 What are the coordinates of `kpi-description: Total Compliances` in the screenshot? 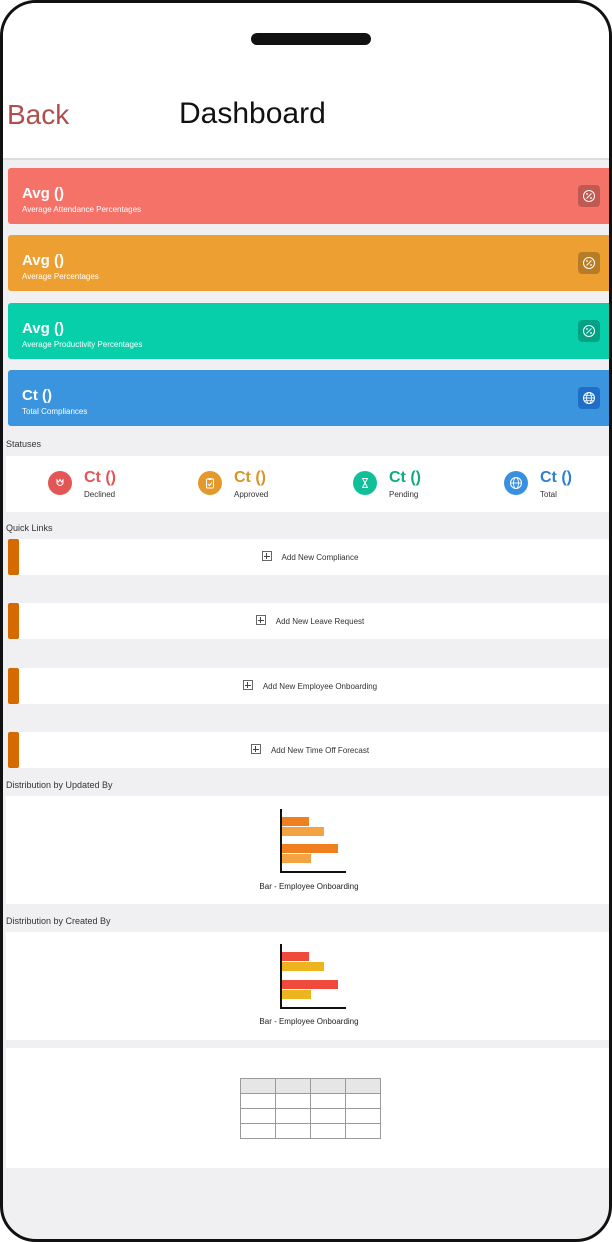 It's located at (55, 411).